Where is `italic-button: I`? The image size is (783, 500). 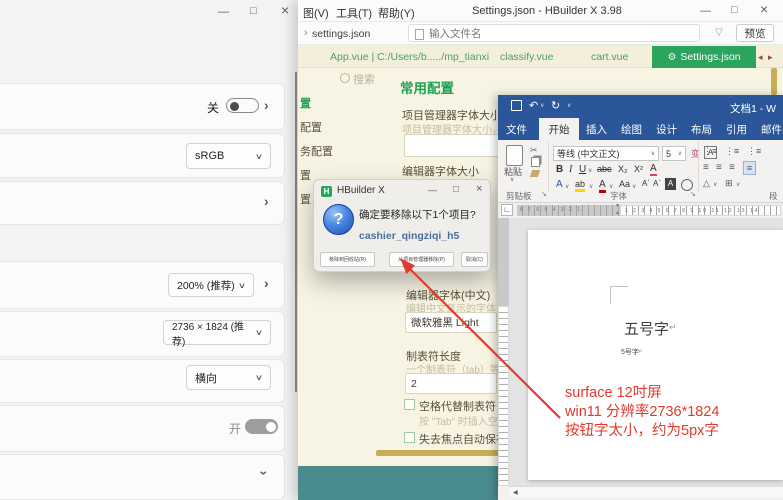
italic-button: I is located at coordinates (570, 169).